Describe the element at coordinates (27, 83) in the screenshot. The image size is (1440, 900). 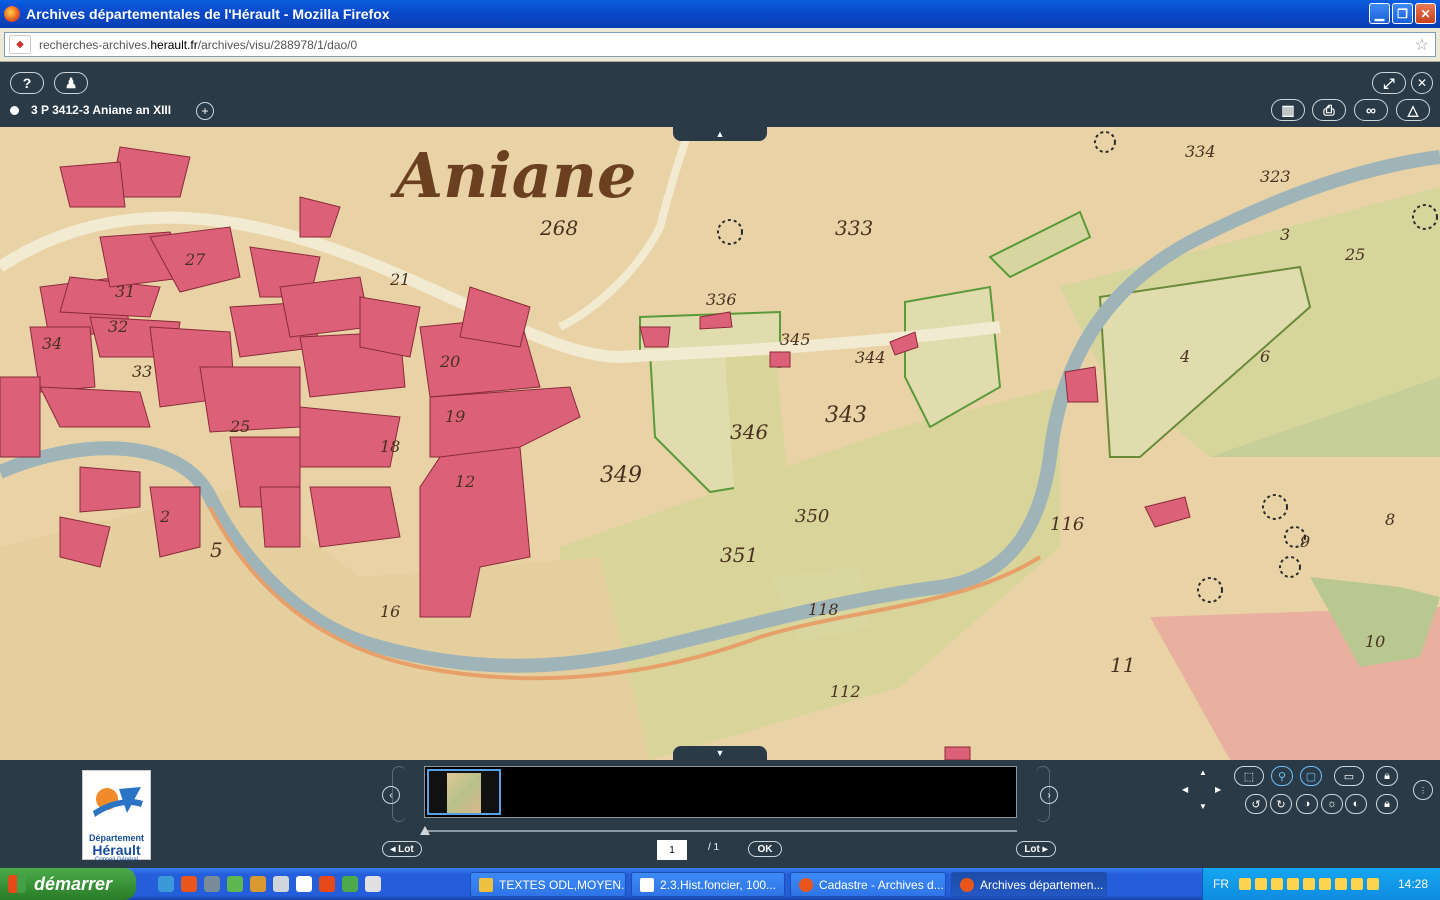
I see `help-button: ?` at that location.